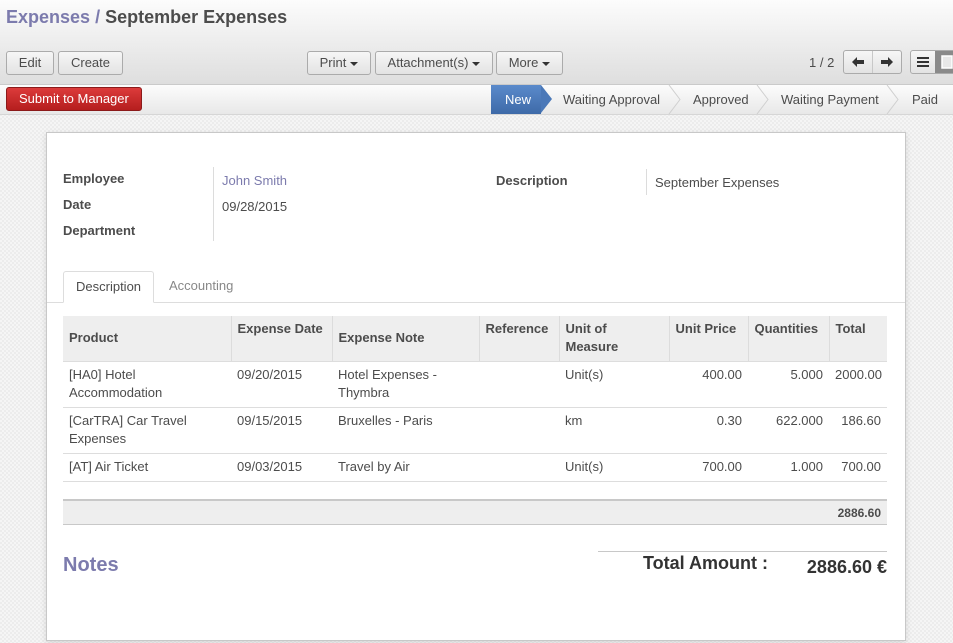 This screenshot has height=643, width=953. I want to click on column-header-expense-note: Expense Note, so click(405, 339).